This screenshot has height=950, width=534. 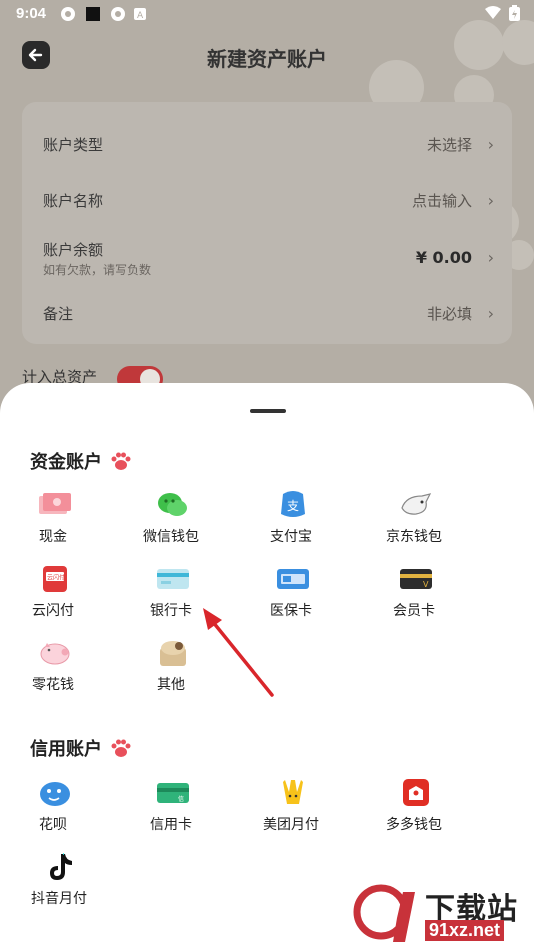 What do you see at coordinates (173, 653) in the screenshot?
I see `other-icon` at bounding box center [173, 653].